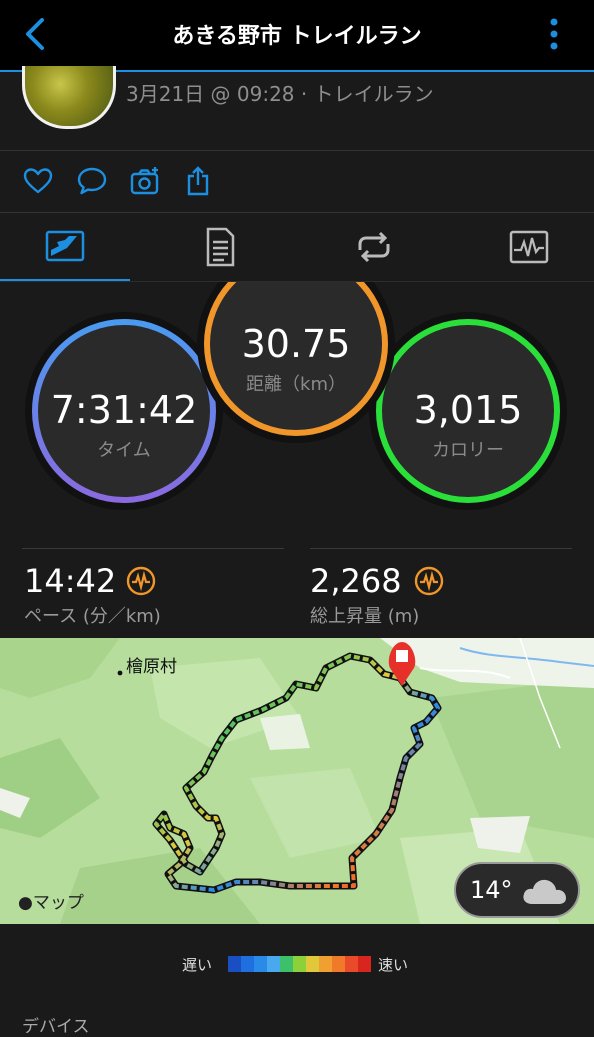  What do you see at coordinates (220, 247) in the screenshot?
I see `tab-details-icon` at bounding box center [220, 247].